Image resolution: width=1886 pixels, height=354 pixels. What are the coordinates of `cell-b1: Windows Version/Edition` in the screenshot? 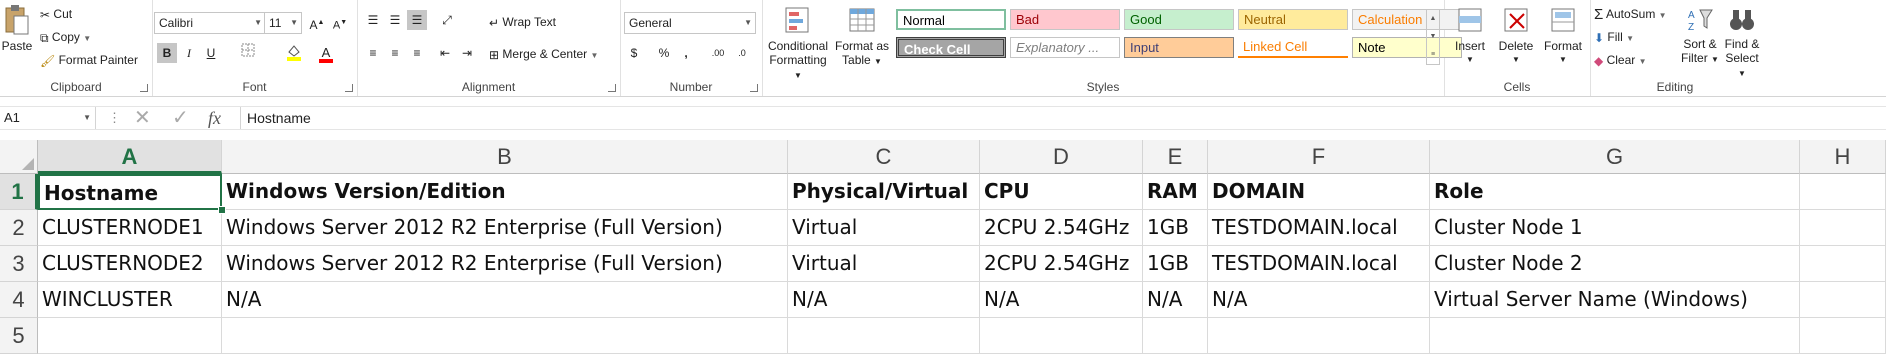 It's located at (505, 192).